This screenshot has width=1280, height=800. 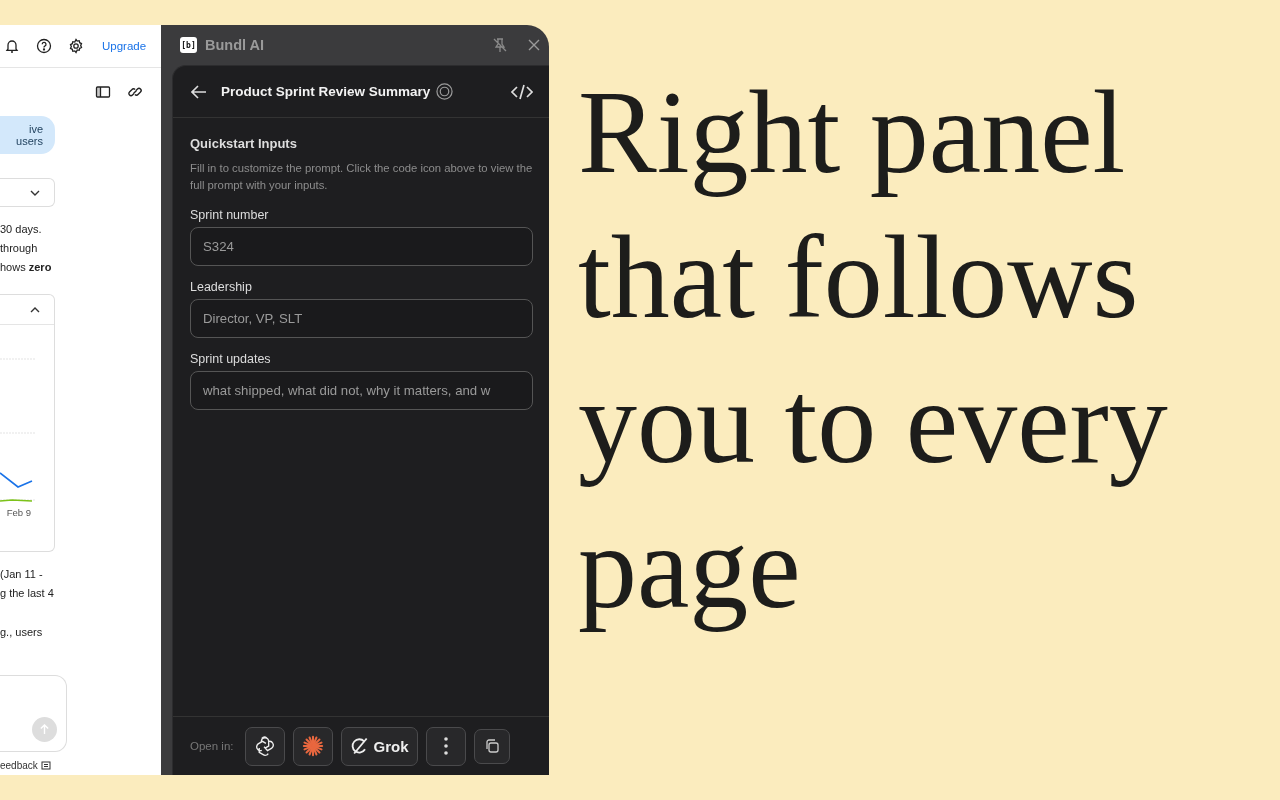 I want to click on unpin-button, so click(x=500, y=45).